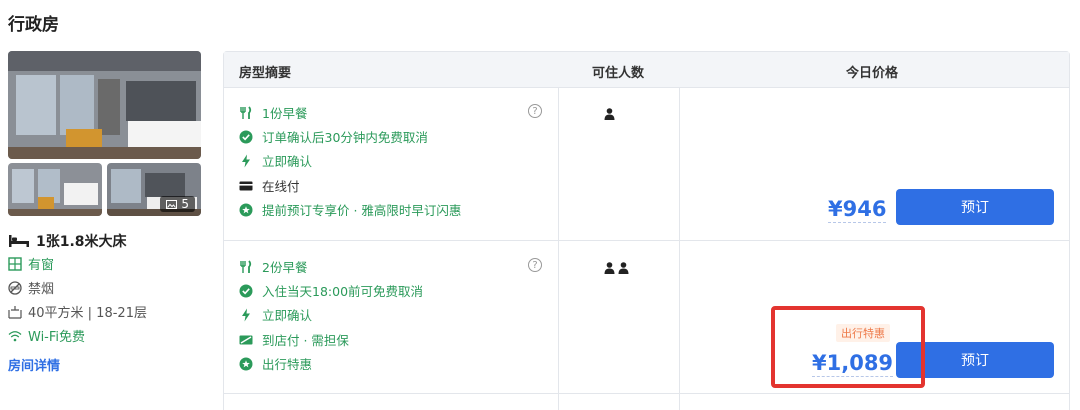  Describe the element at coordinates (975, 207) in the screenshot. I see `book-button: 预订` at that location.